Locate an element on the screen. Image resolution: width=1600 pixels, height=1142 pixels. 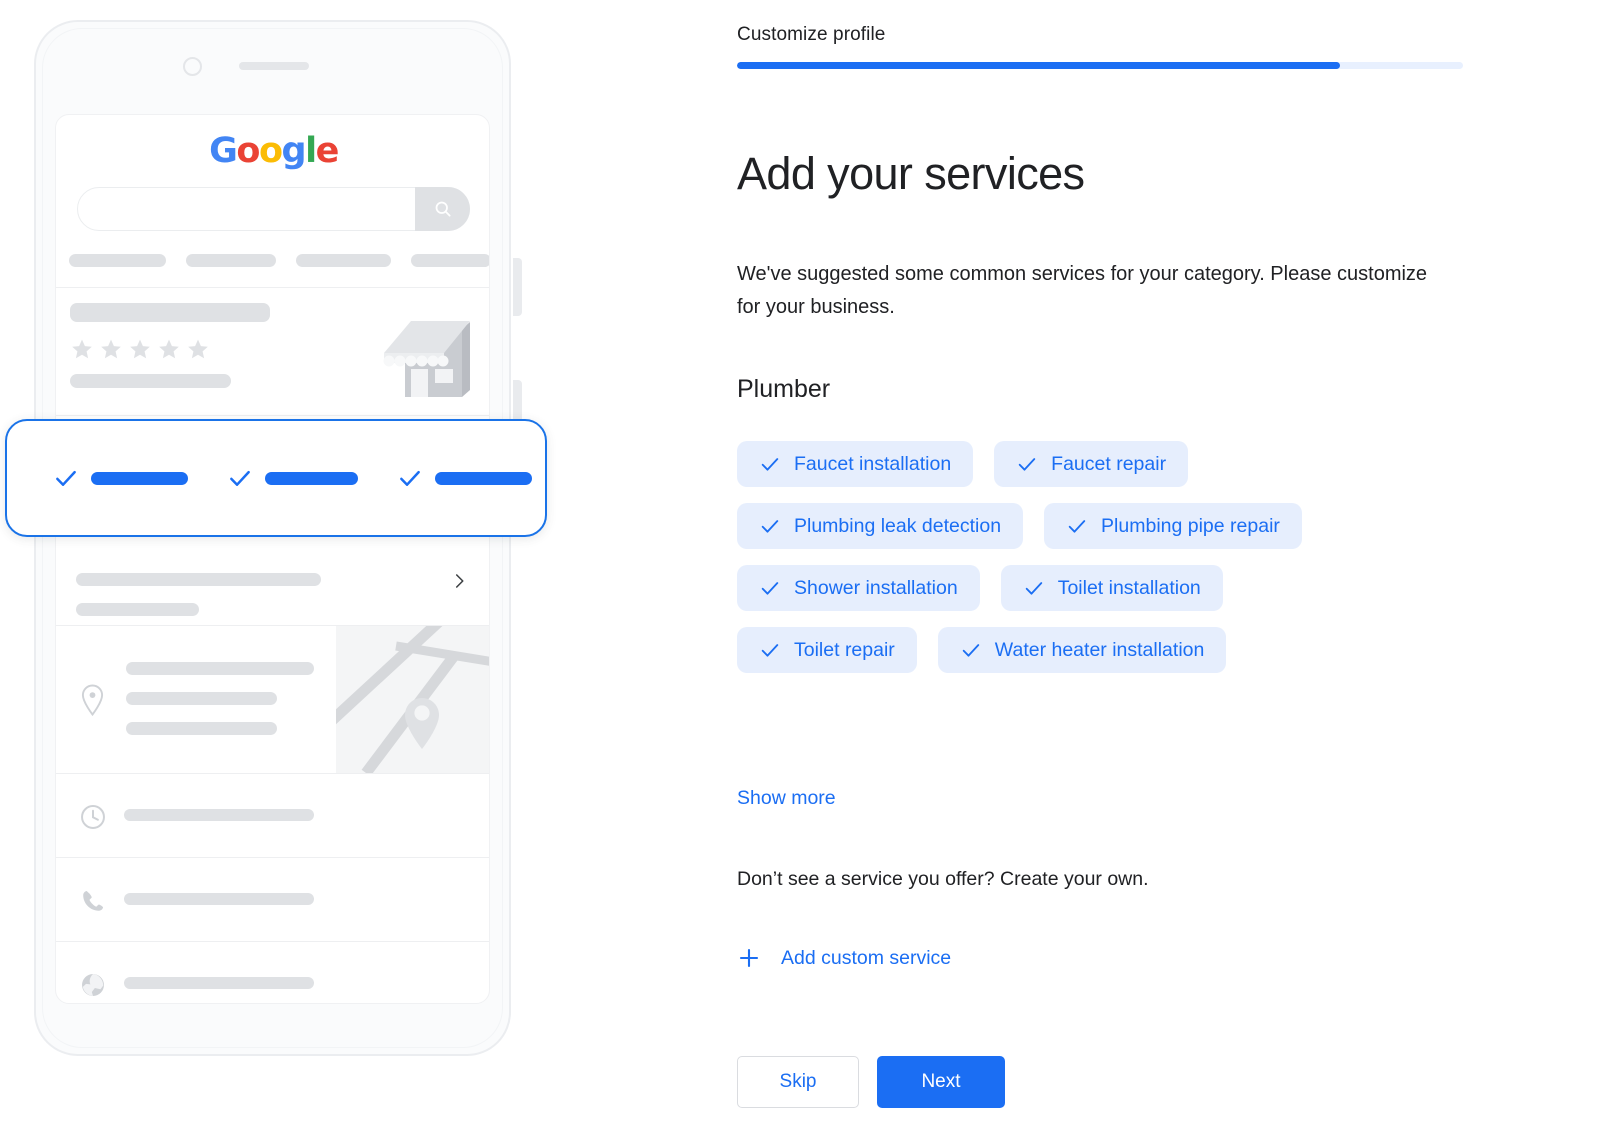
phone-row is located at coordinates (272, 899).